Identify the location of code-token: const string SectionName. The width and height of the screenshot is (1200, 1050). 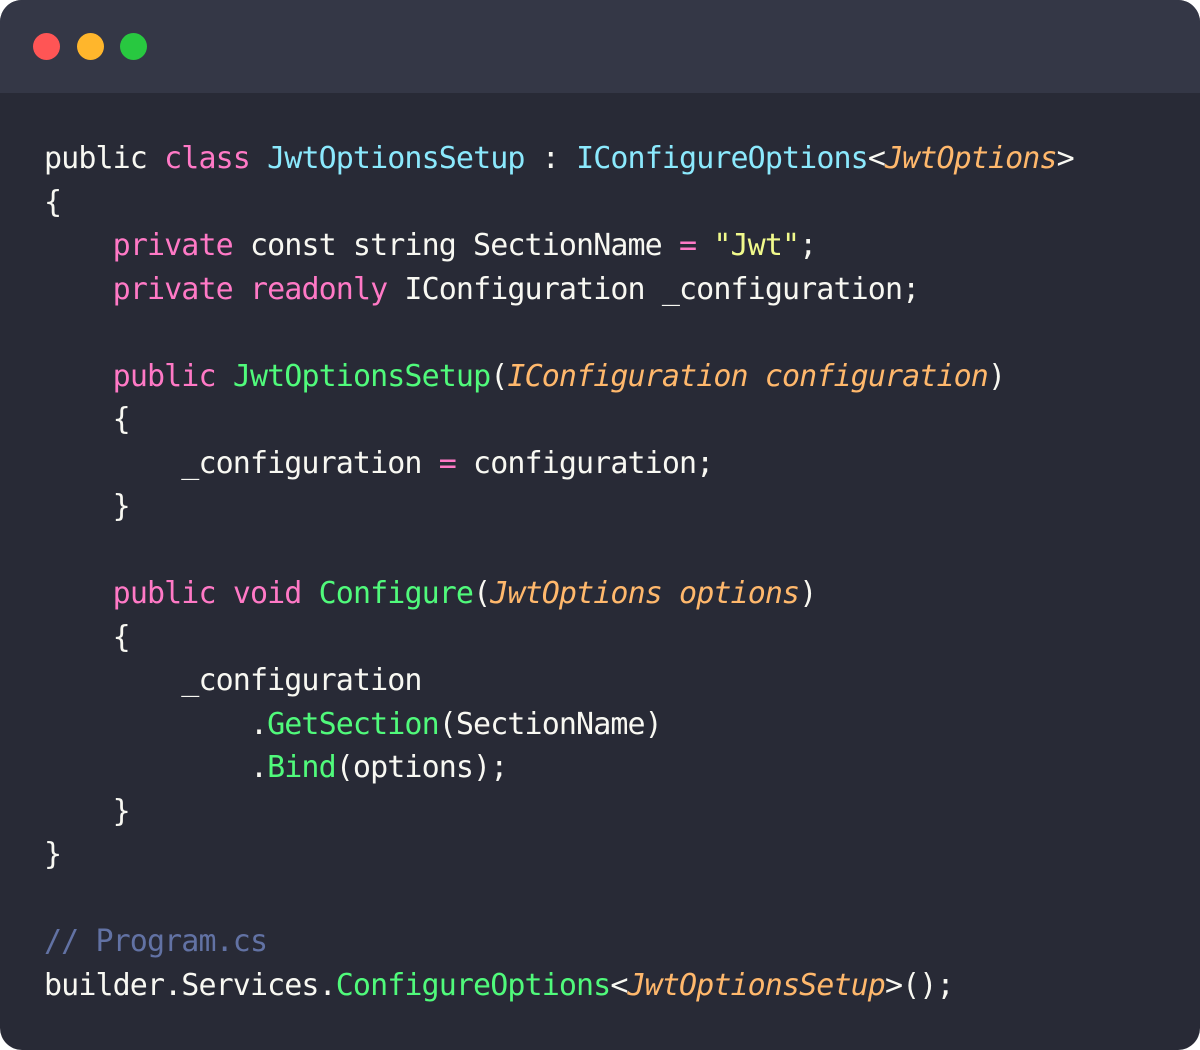
(455, 245).